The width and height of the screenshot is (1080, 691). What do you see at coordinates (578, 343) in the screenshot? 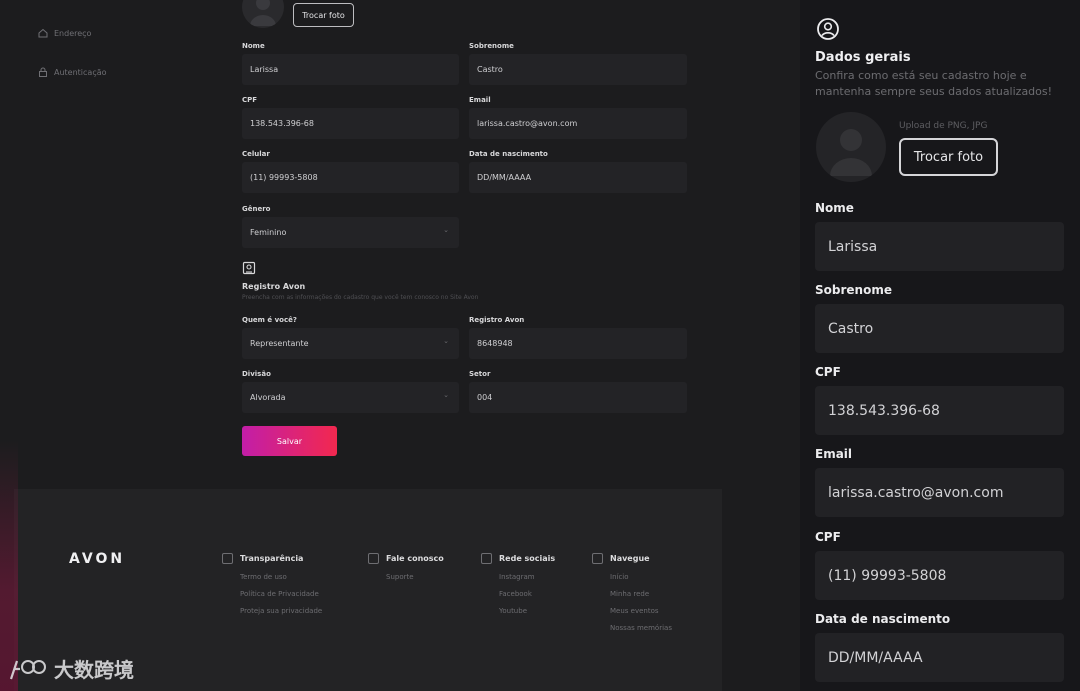
I see `registro-avon-field: 8648948` at bounding box center [578, 343].